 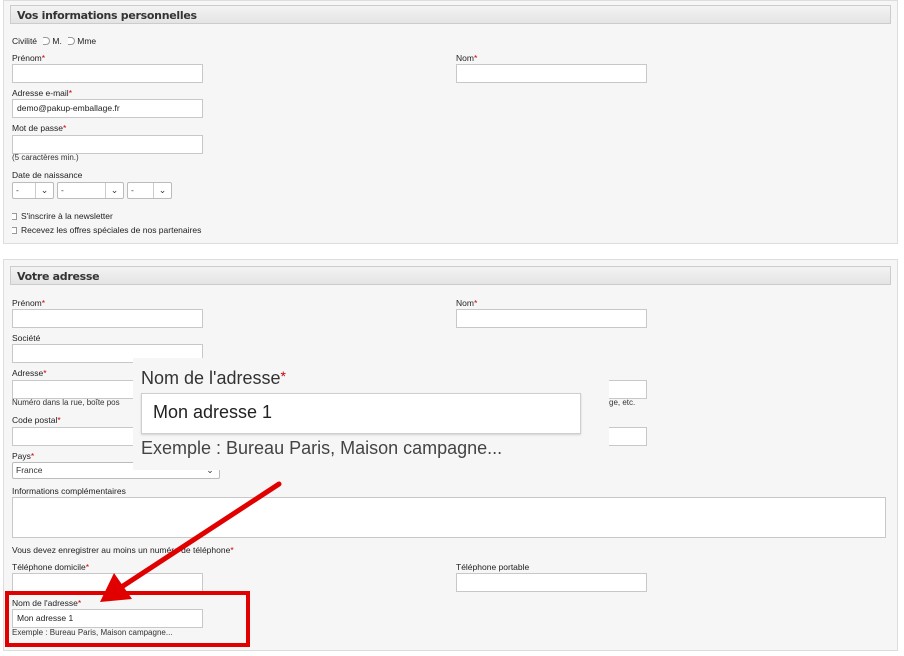 What do you see at coordinates (47, 175) in the screenshot?
I see `birthdate-label: Date de naissance` at bounding box center [47, 175].